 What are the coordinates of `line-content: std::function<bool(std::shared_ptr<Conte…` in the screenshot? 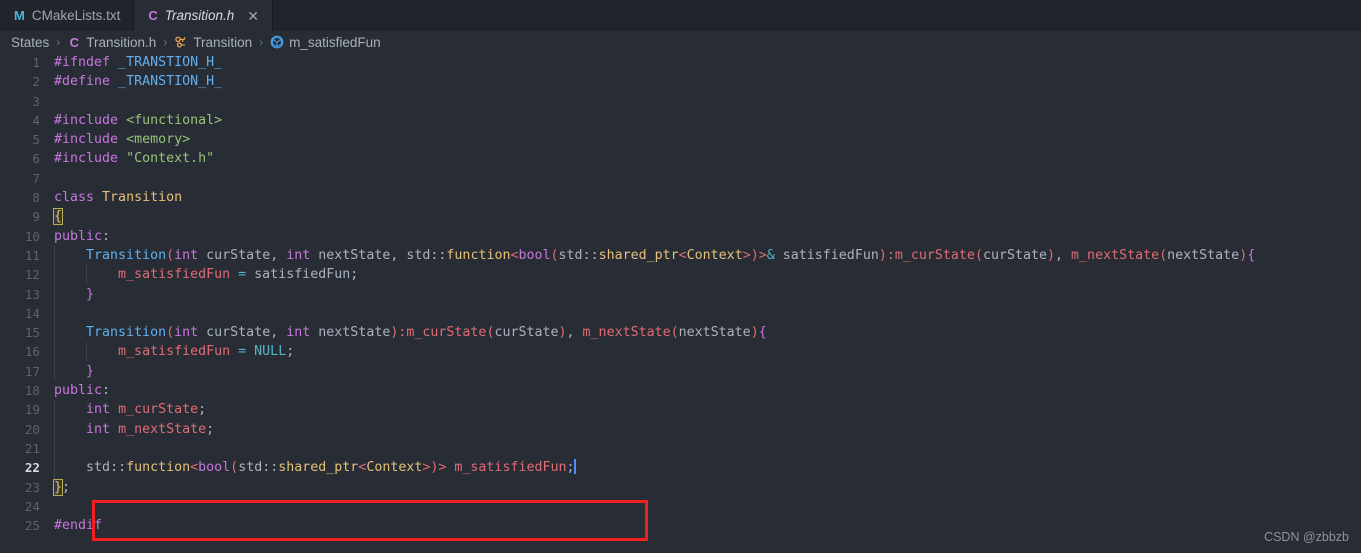 It's located at (314, 468).